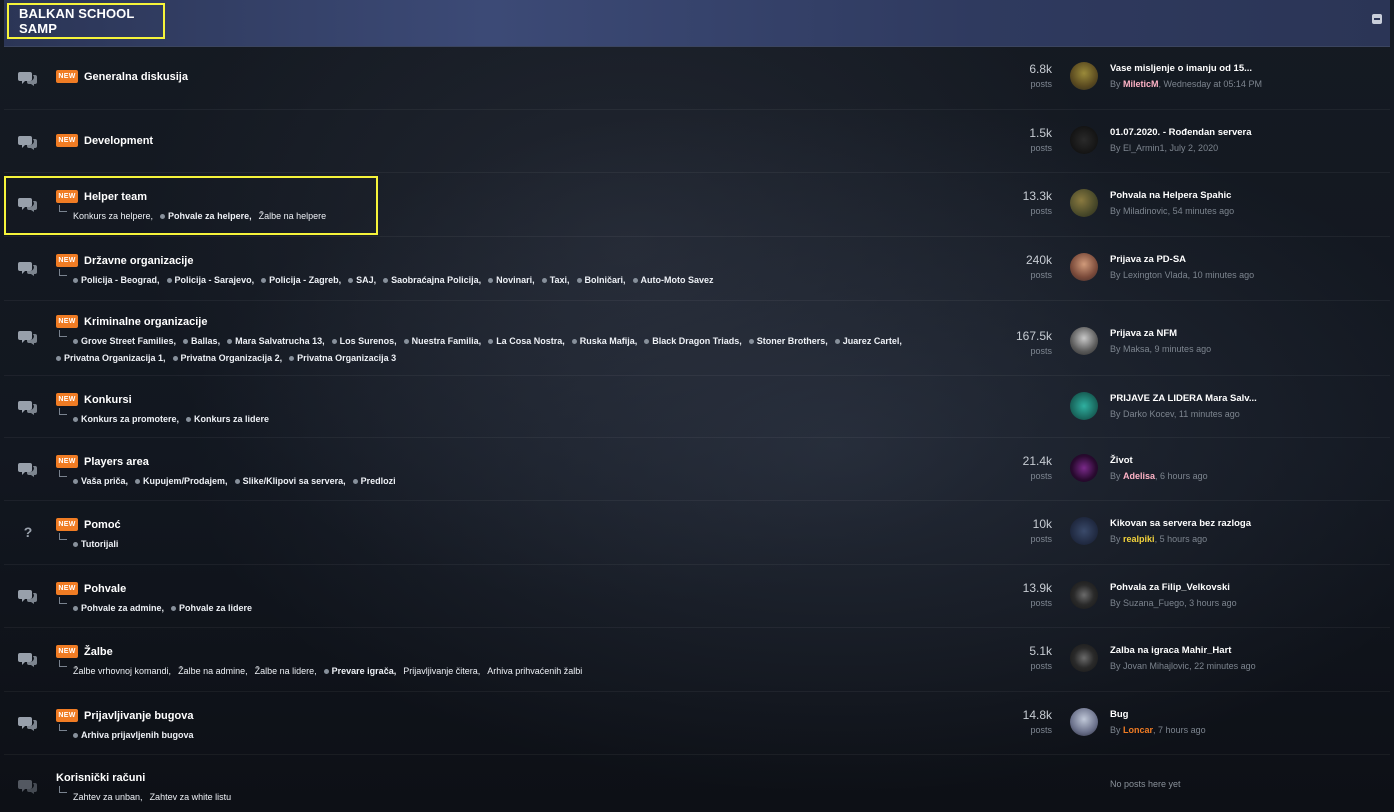 The width and height of the screenshot is (1394, 812). What do you see at coordinates (1240, 460) in the screenshot?
I see `last-post-title: Život` at bounding box center [1240, 460].